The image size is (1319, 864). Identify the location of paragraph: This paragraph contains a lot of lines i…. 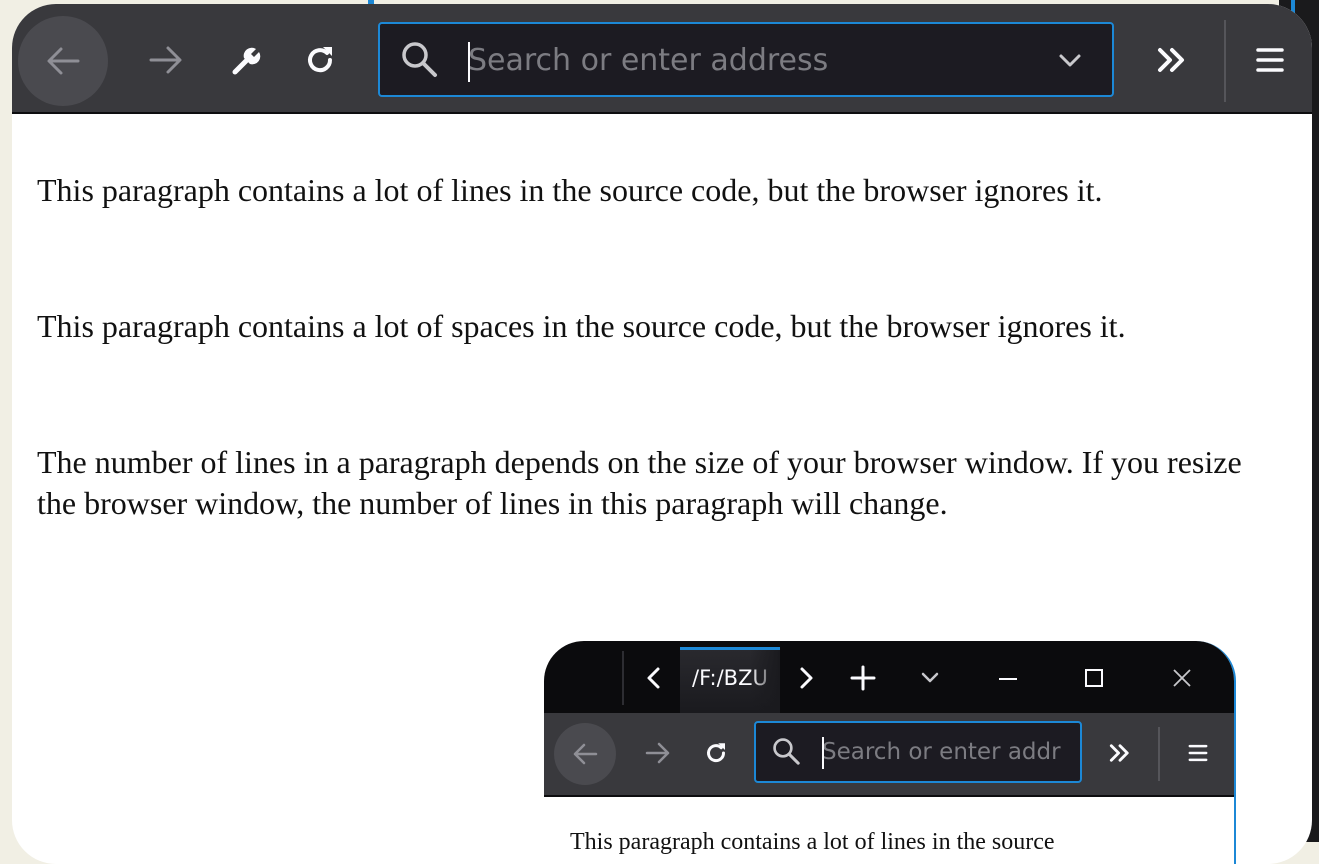
(570, 190).